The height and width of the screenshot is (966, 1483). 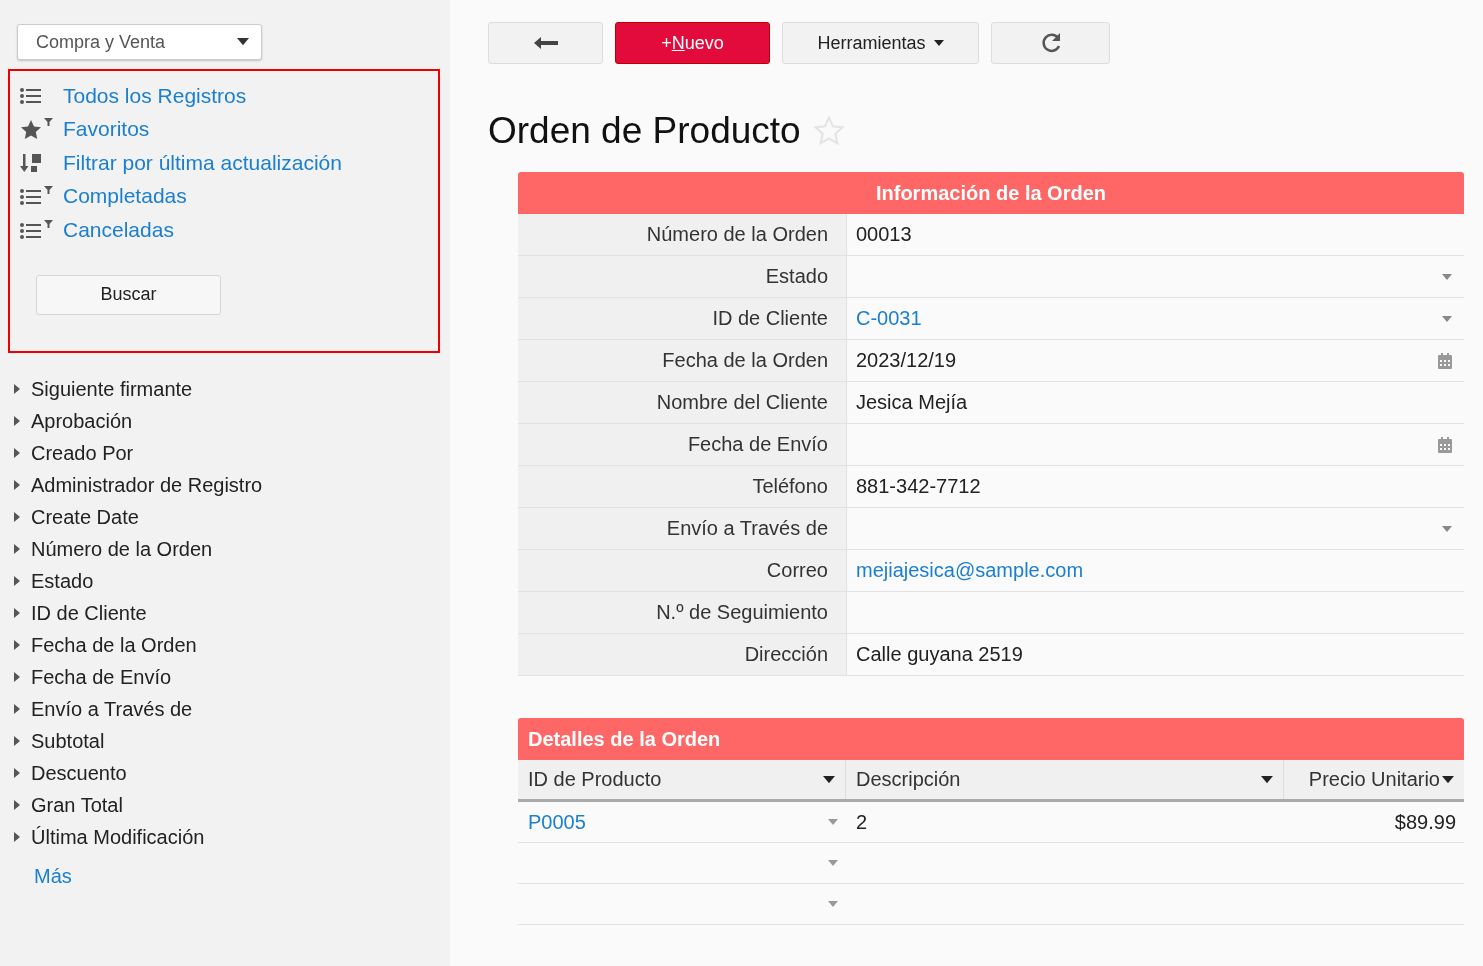 I want to click on table-cell: P0005, so click(x=682, y=822).